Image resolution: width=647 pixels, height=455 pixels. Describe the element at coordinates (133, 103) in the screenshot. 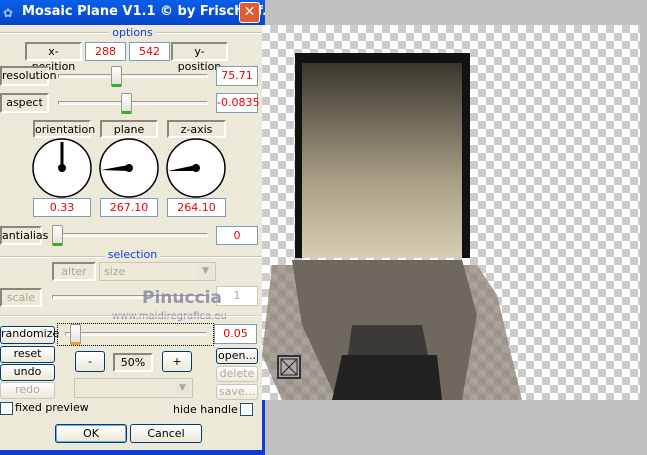

I see `aspect-slider-track` at that location.